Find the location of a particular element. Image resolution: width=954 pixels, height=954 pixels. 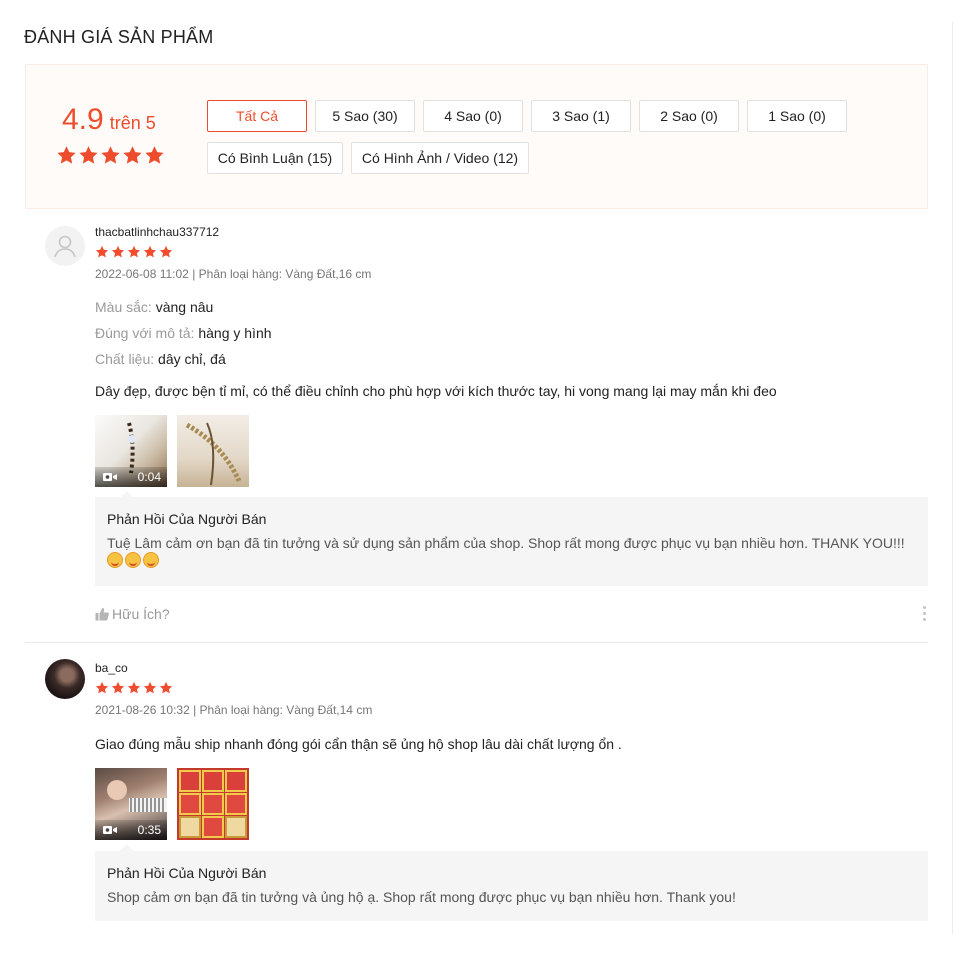

attribute-value: hàng y hình is located at coordinates (235, 333).